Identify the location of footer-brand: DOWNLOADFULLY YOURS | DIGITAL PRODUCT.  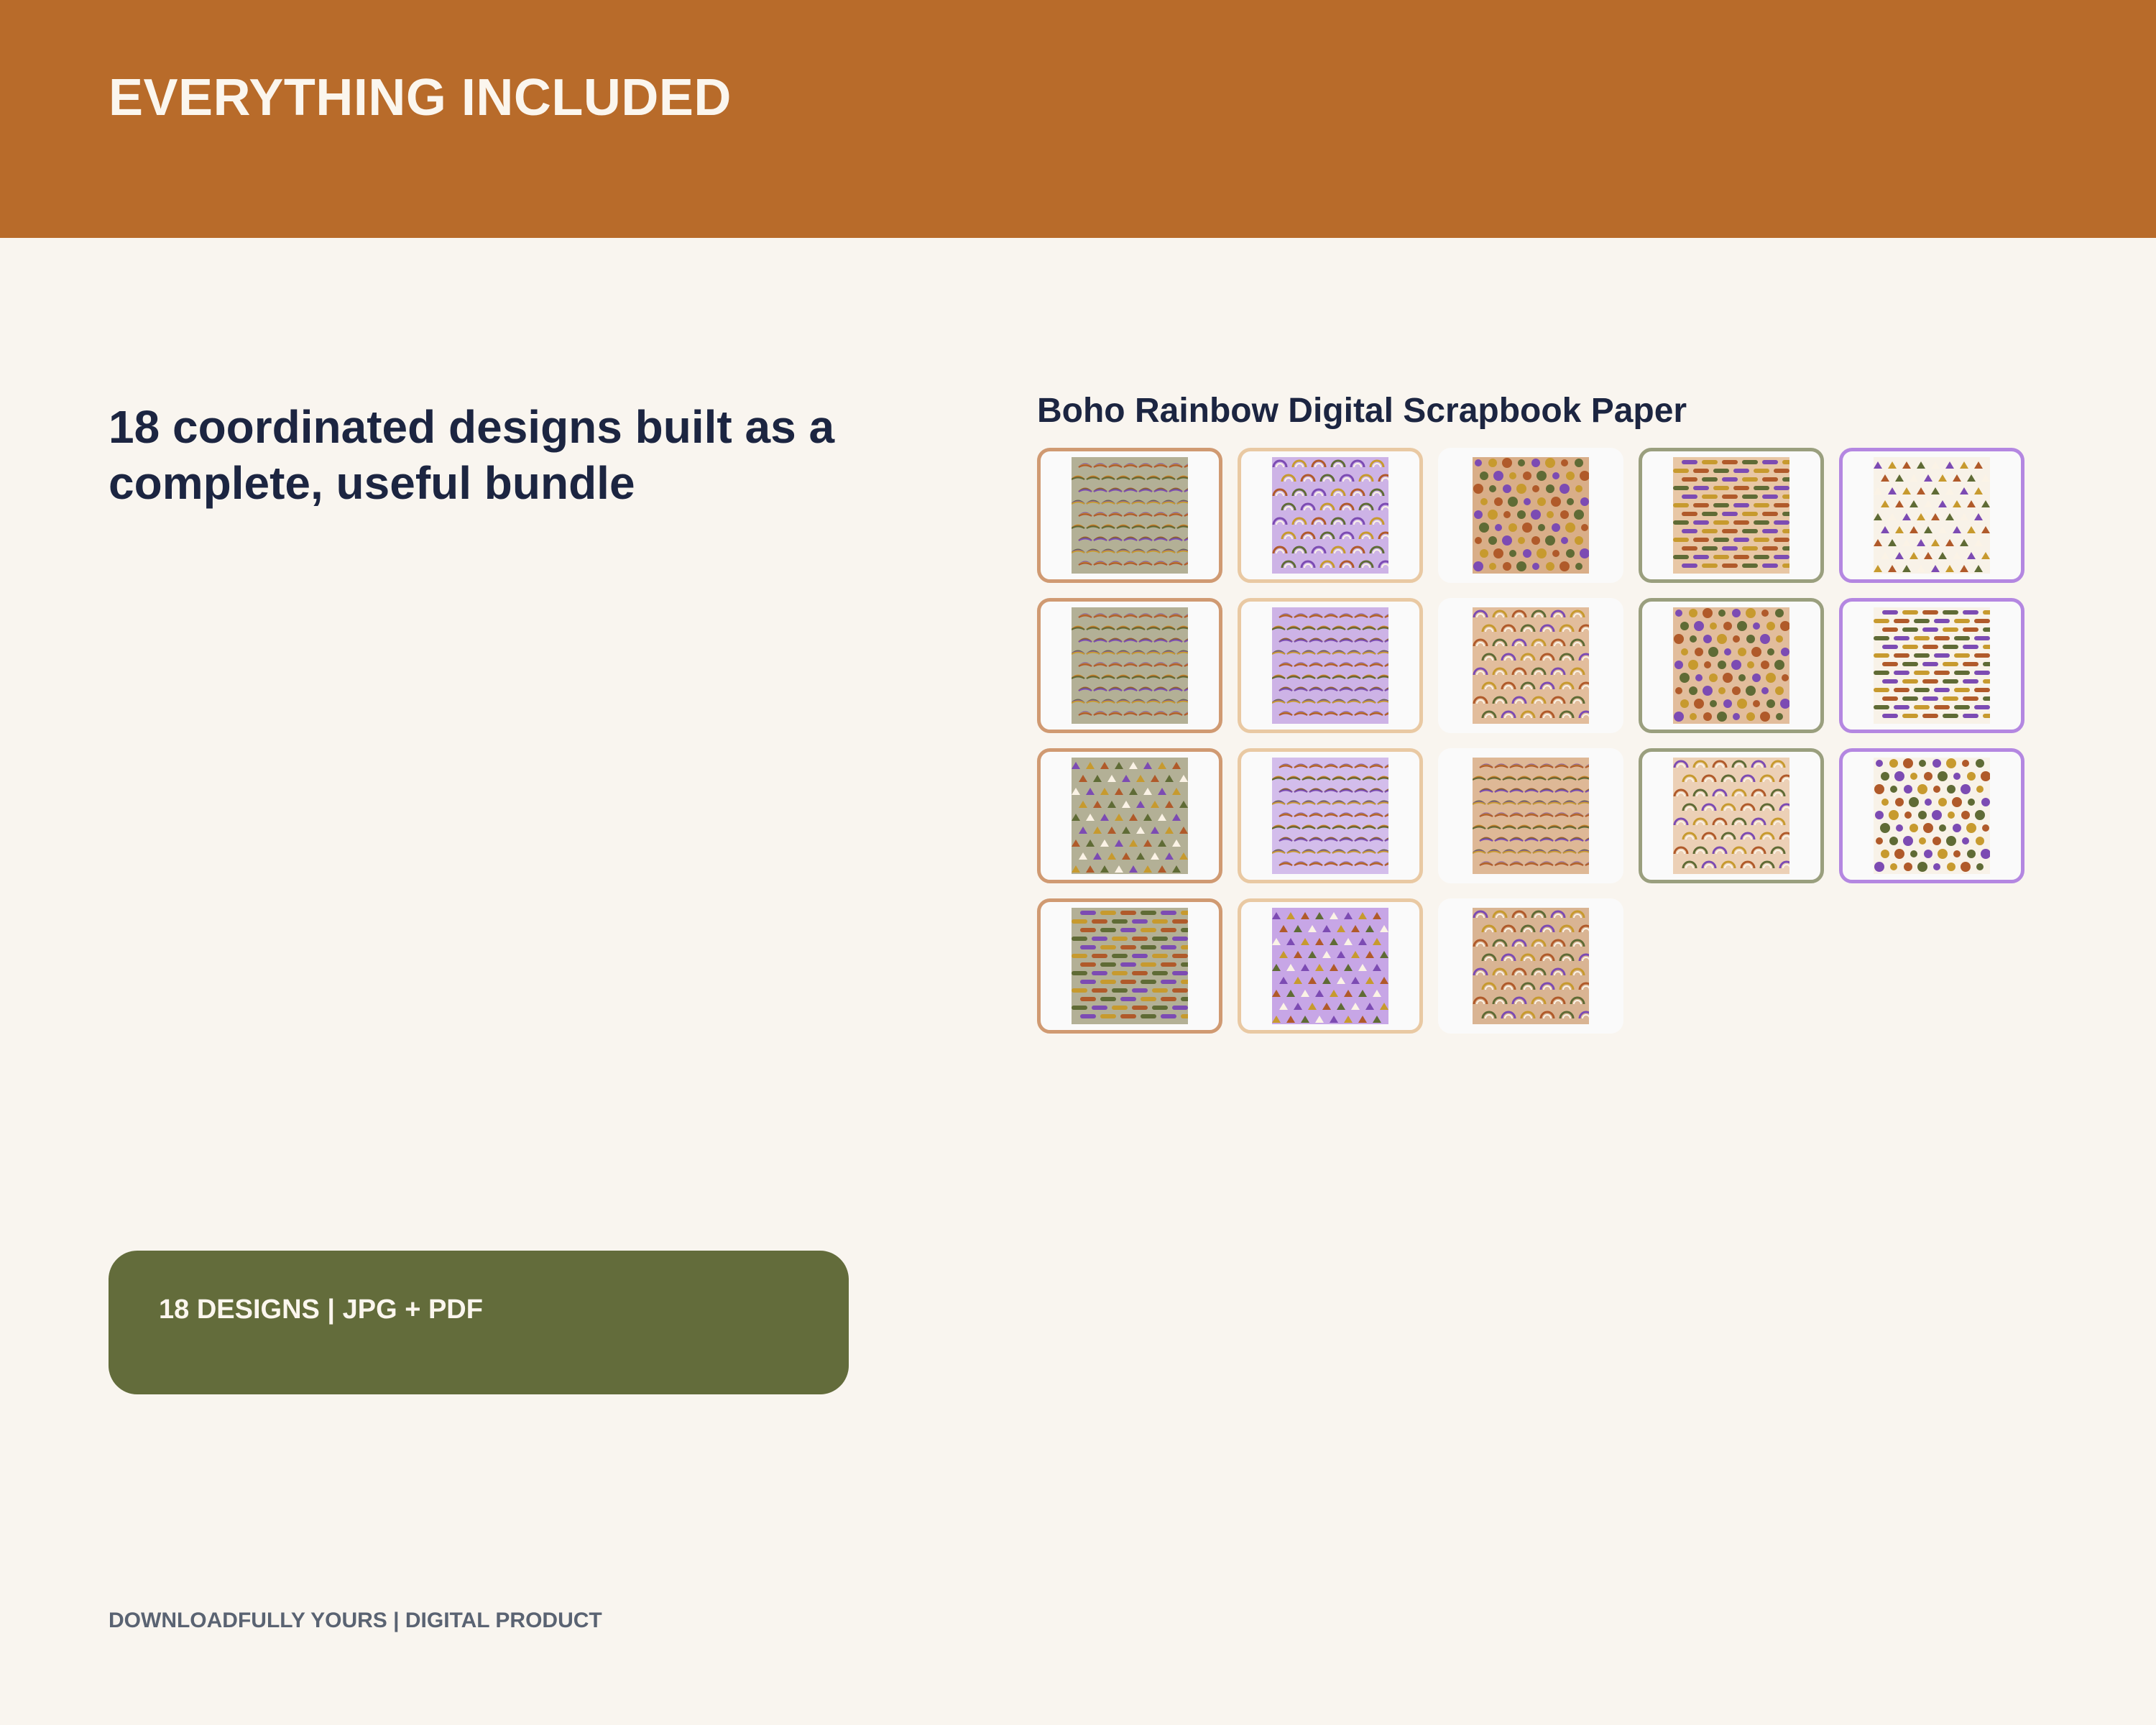
(356, 1620).